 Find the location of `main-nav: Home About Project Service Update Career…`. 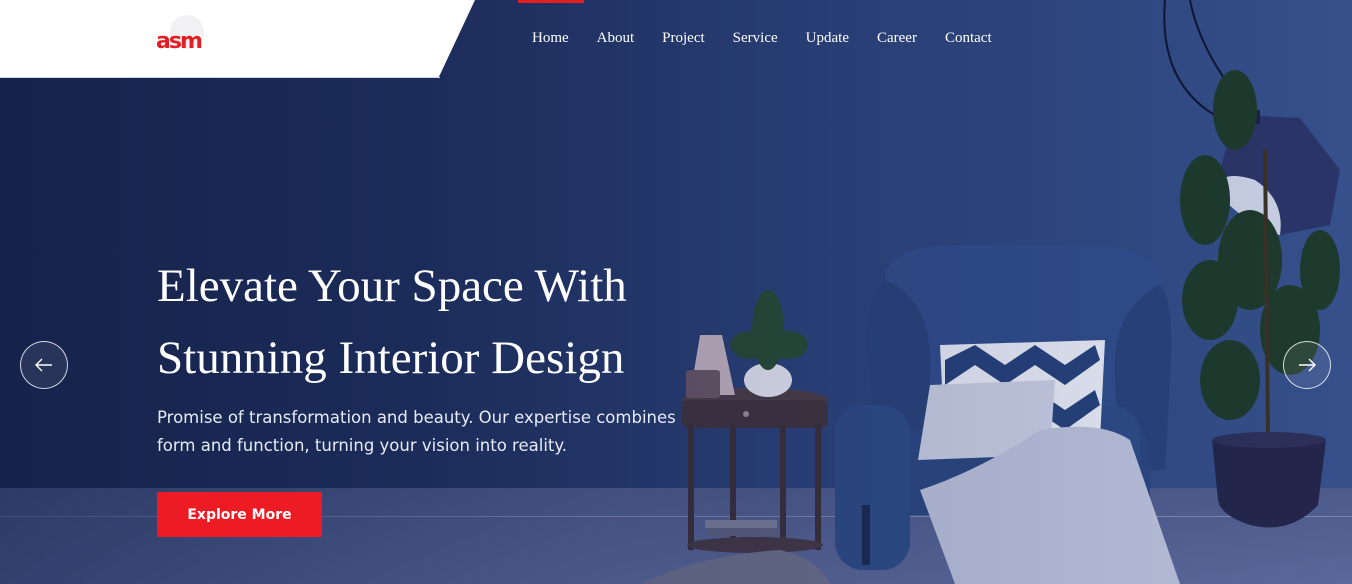

main-nav: Home About Project Service Update Career… is located at coordinates (762, 38).